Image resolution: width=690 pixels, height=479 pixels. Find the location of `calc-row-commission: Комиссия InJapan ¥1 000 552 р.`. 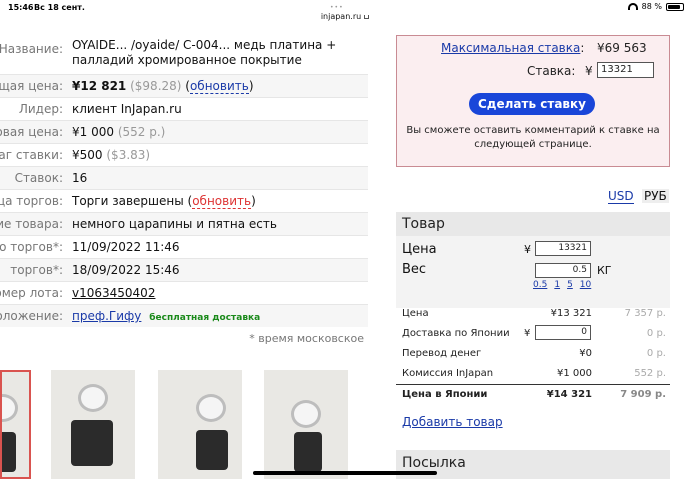

calc-row-commission: Комиссия InJapan ¥1 000 552 р. is located at coordinates (533, 374).